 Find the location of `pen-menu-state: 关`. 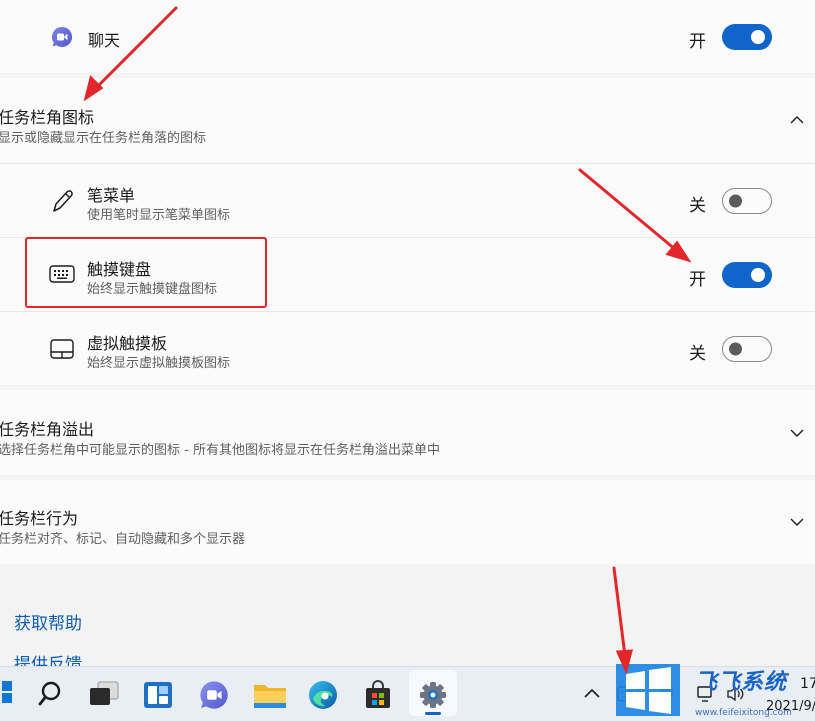

pen-menu-state: 关 is located at coordinates (697, 206).